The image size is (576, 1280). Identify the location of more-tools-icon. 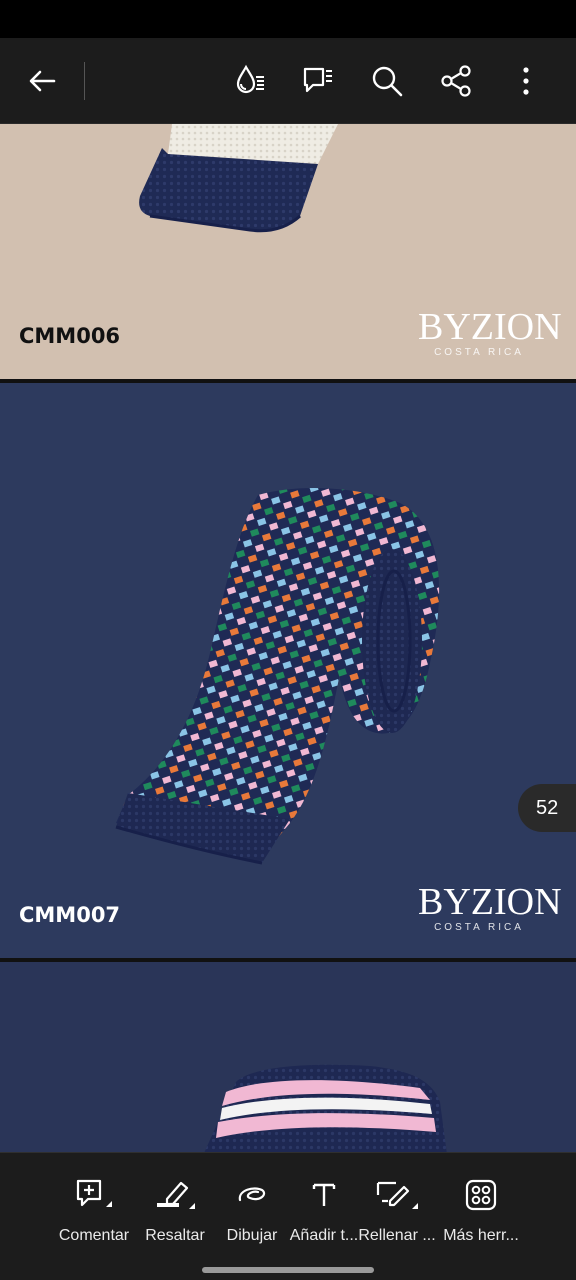
(481, 1195).